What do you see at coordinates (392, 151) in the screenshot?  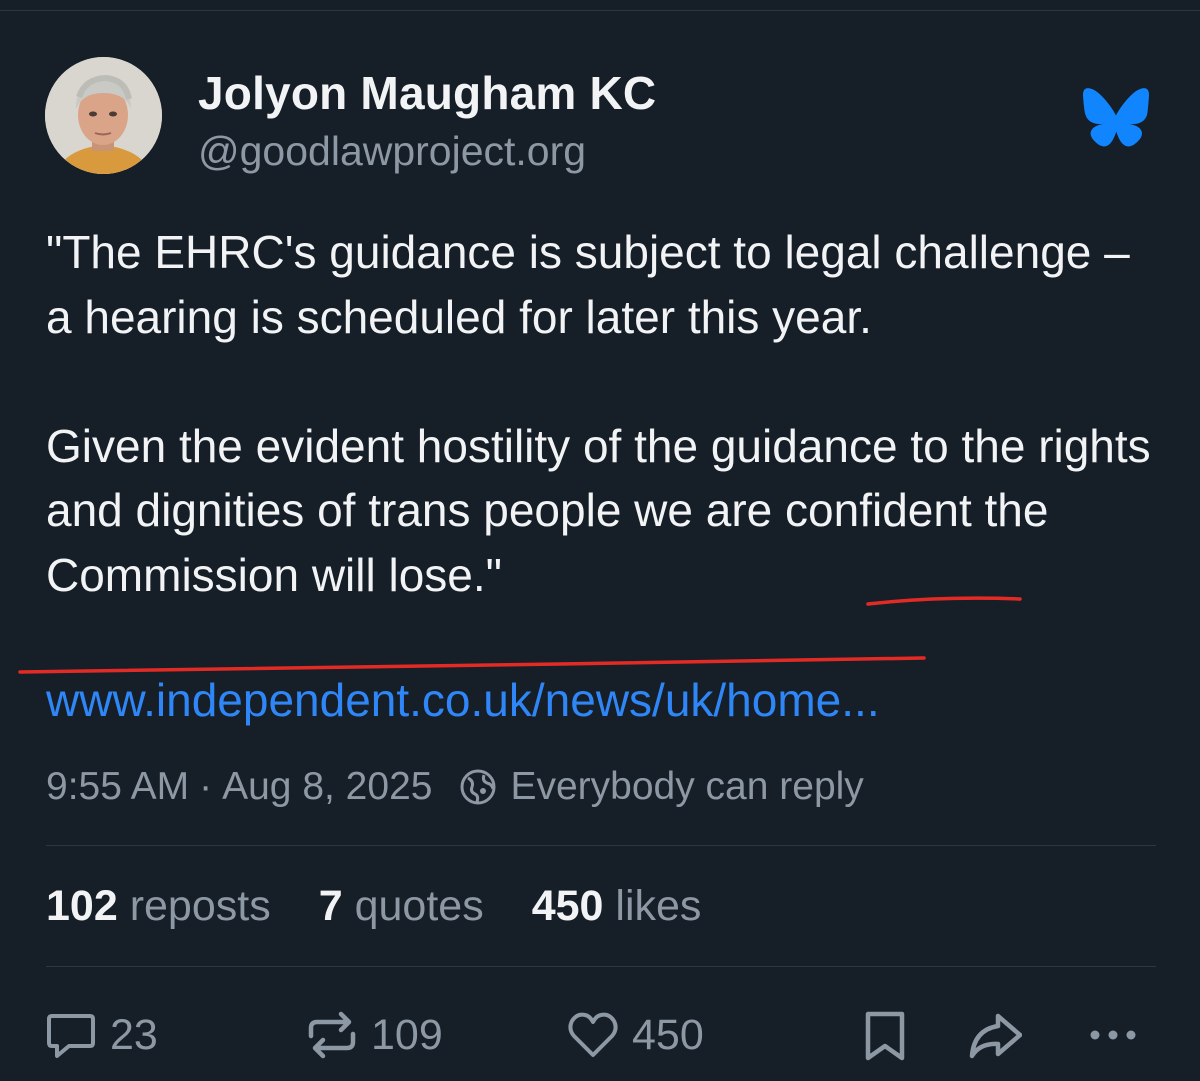 I see `author-handle: @goodlawproject.org` at bounding box center [392, 151].